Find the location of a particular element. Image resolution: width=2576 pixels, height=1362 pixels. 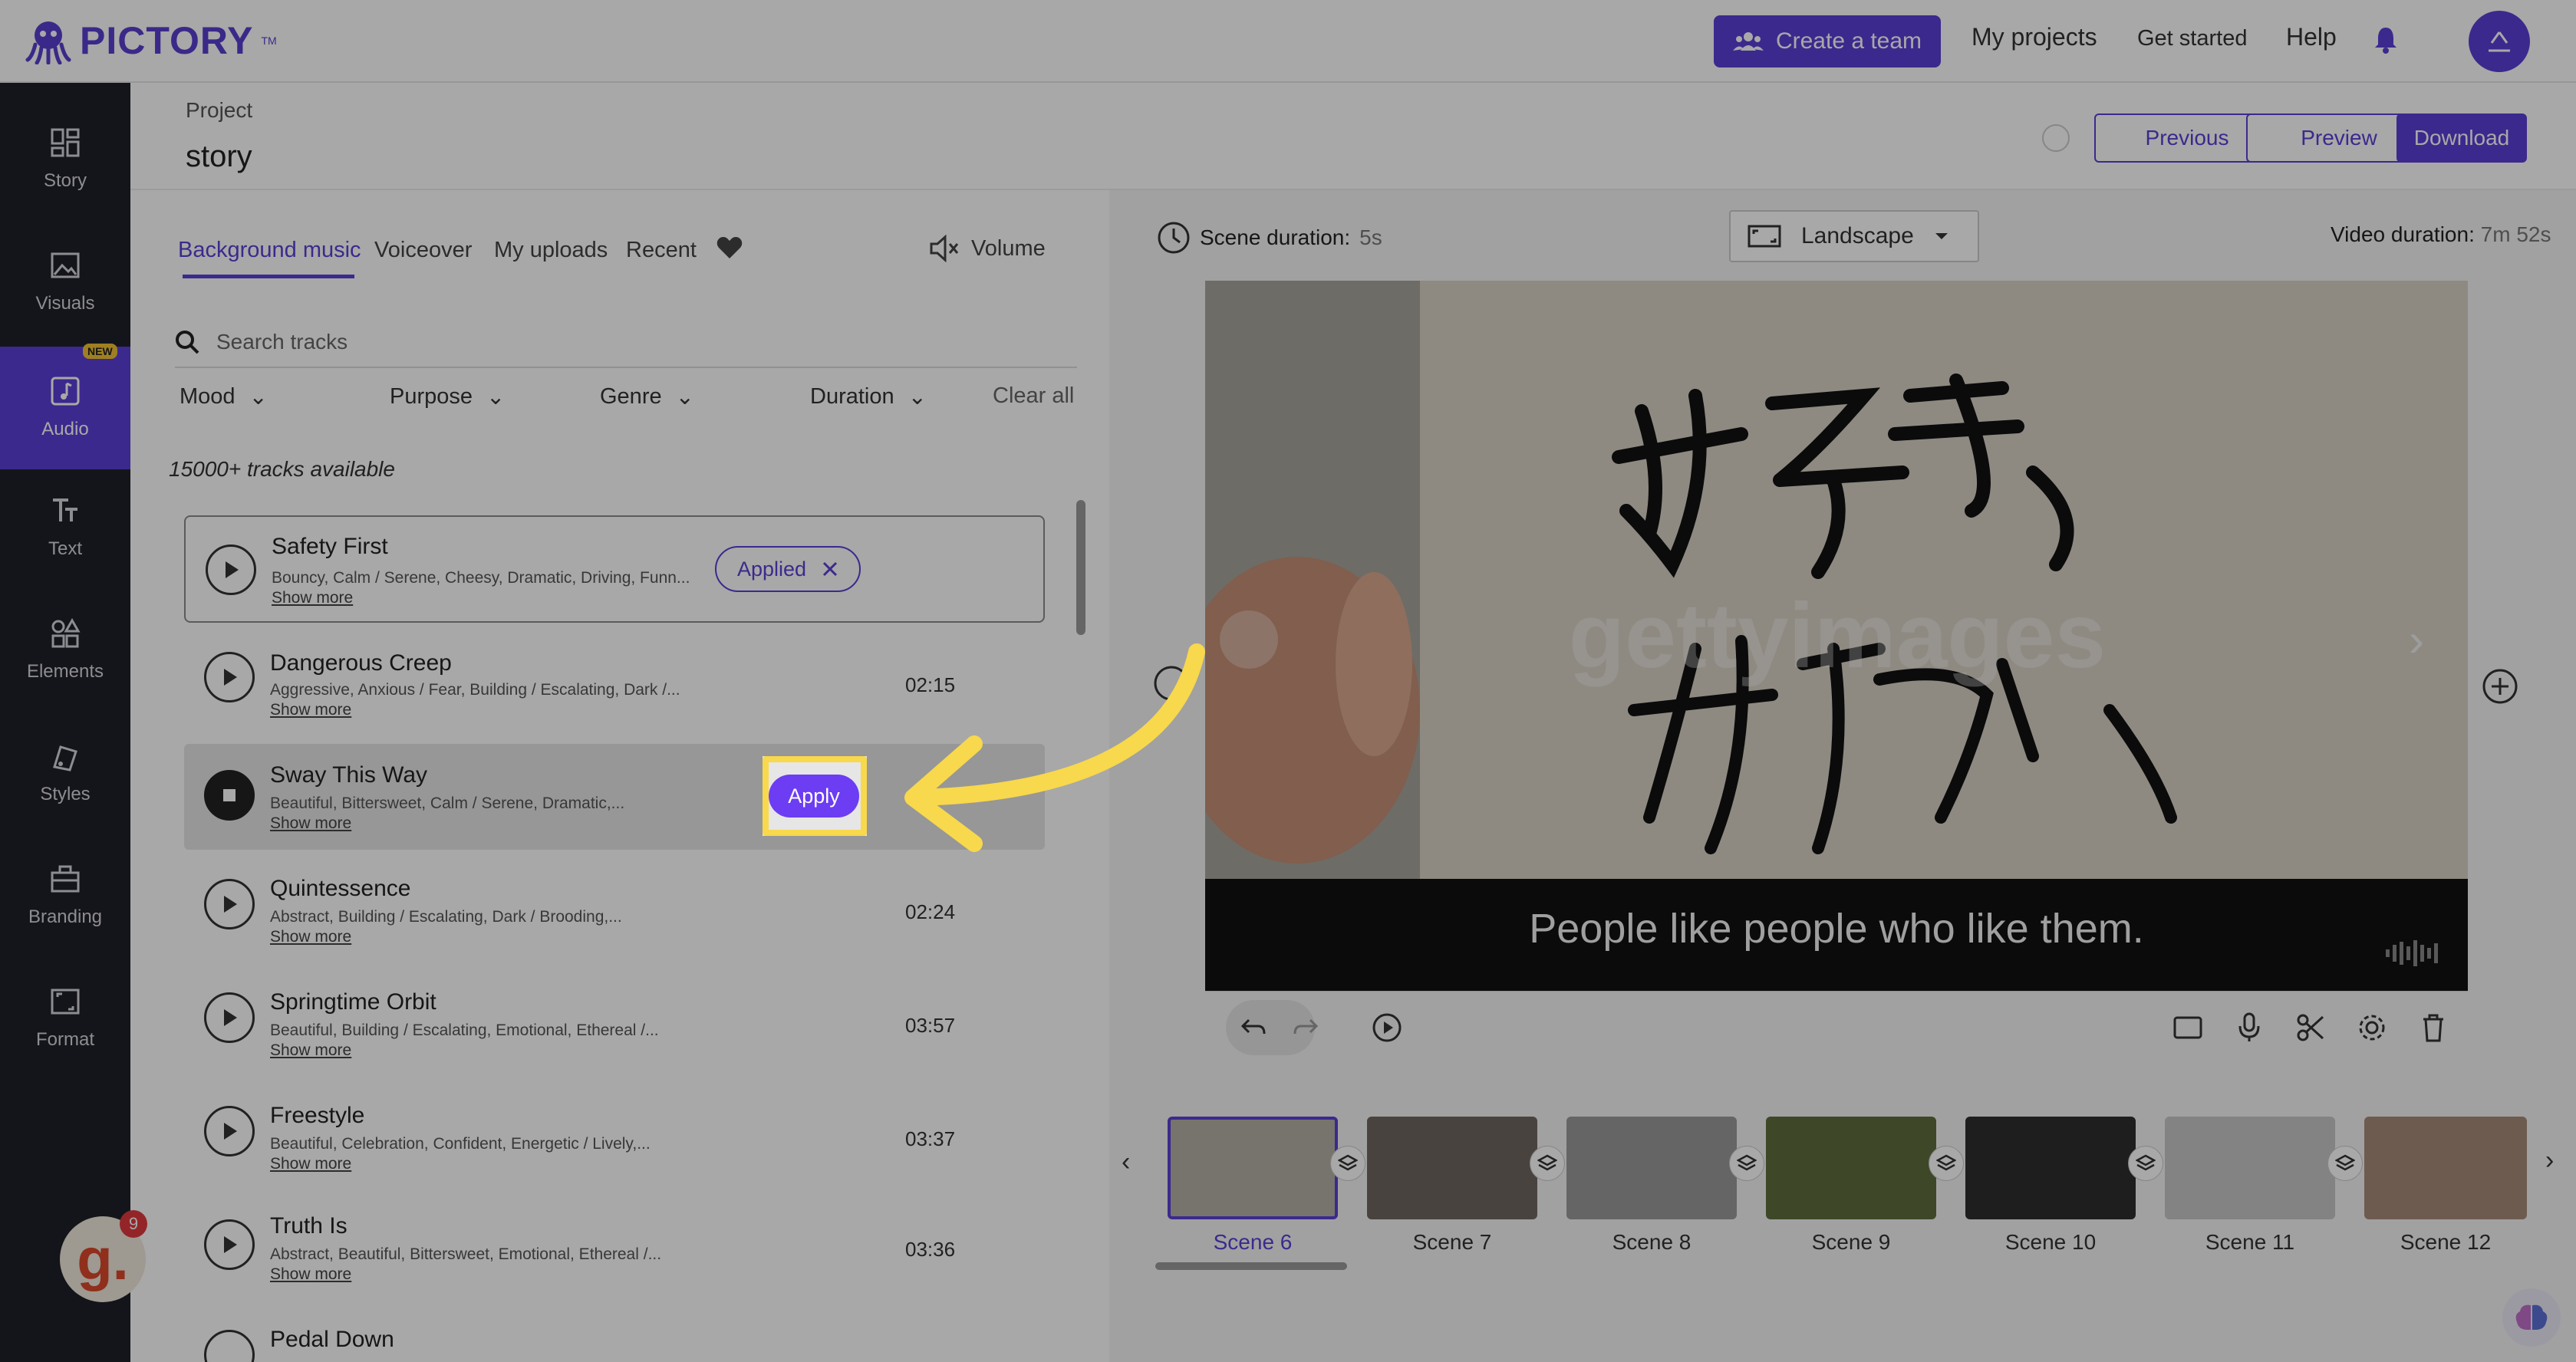

scenes-scrollbar is located at coordinates (1251, 1266).